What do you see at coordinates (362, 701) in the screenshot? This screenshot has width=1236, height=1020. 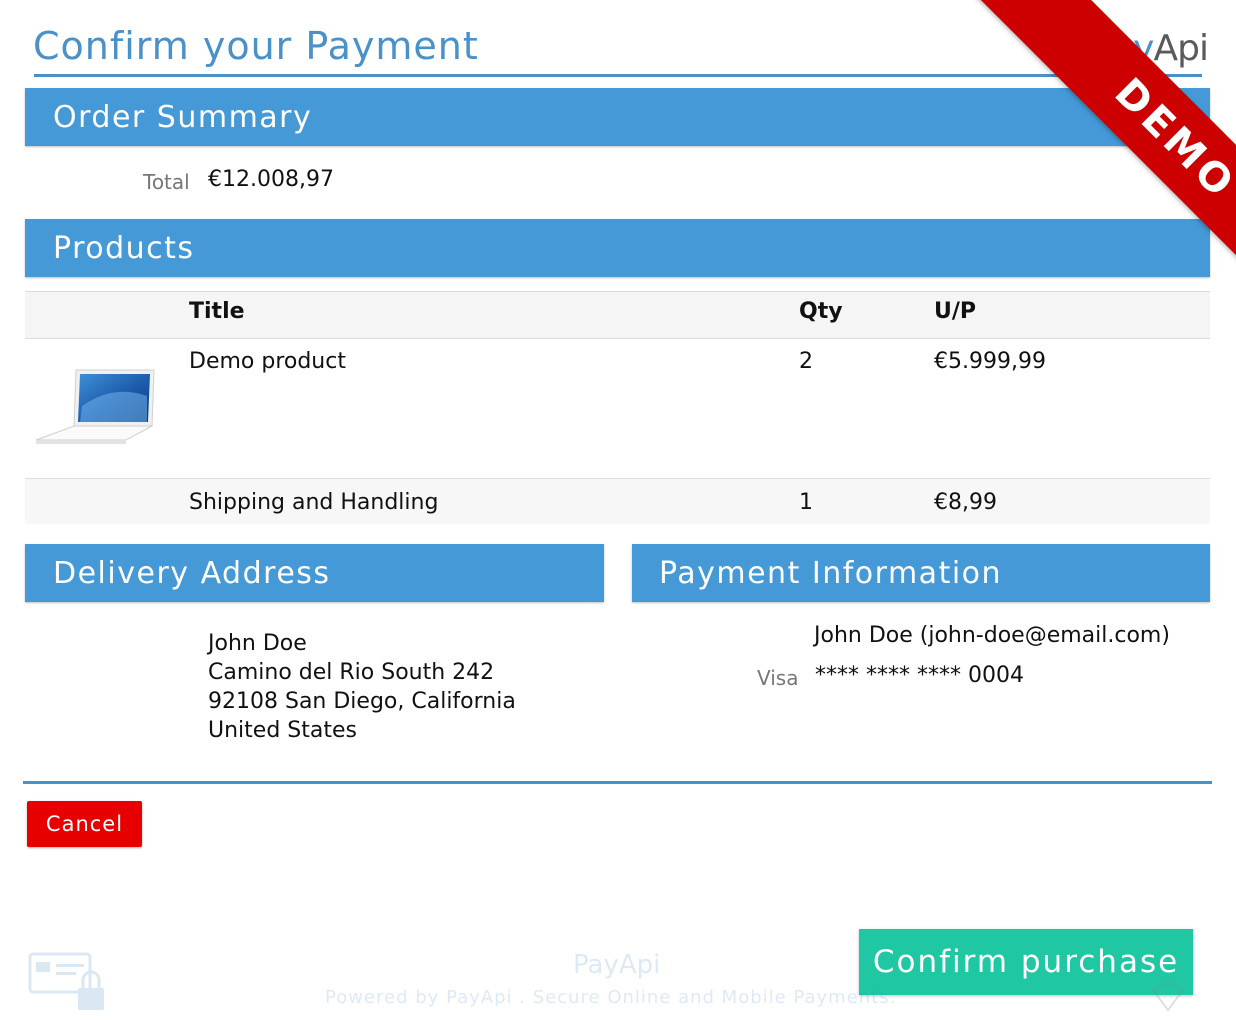 I see `address-city: 92108 San Diego, California` at bounding box center [362, 701].